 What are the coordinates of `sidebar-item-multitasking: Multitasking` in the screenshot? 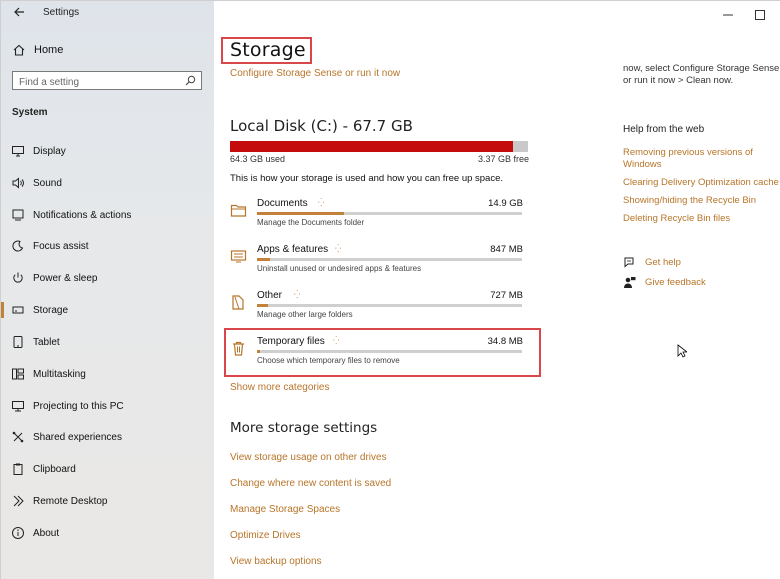 It's located at (107, 374).